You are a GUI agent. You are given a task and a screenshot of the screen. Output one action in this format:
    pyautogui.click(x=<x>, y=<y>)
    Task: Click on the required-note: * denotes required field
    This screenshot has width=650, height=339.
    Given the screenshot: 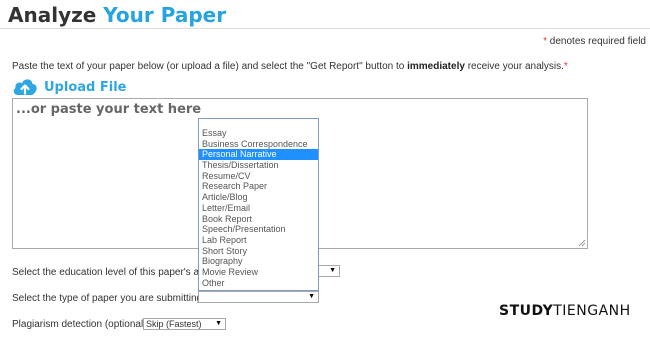 What is the action you would take?
    pyautogui.click(x=594, y=41)
    